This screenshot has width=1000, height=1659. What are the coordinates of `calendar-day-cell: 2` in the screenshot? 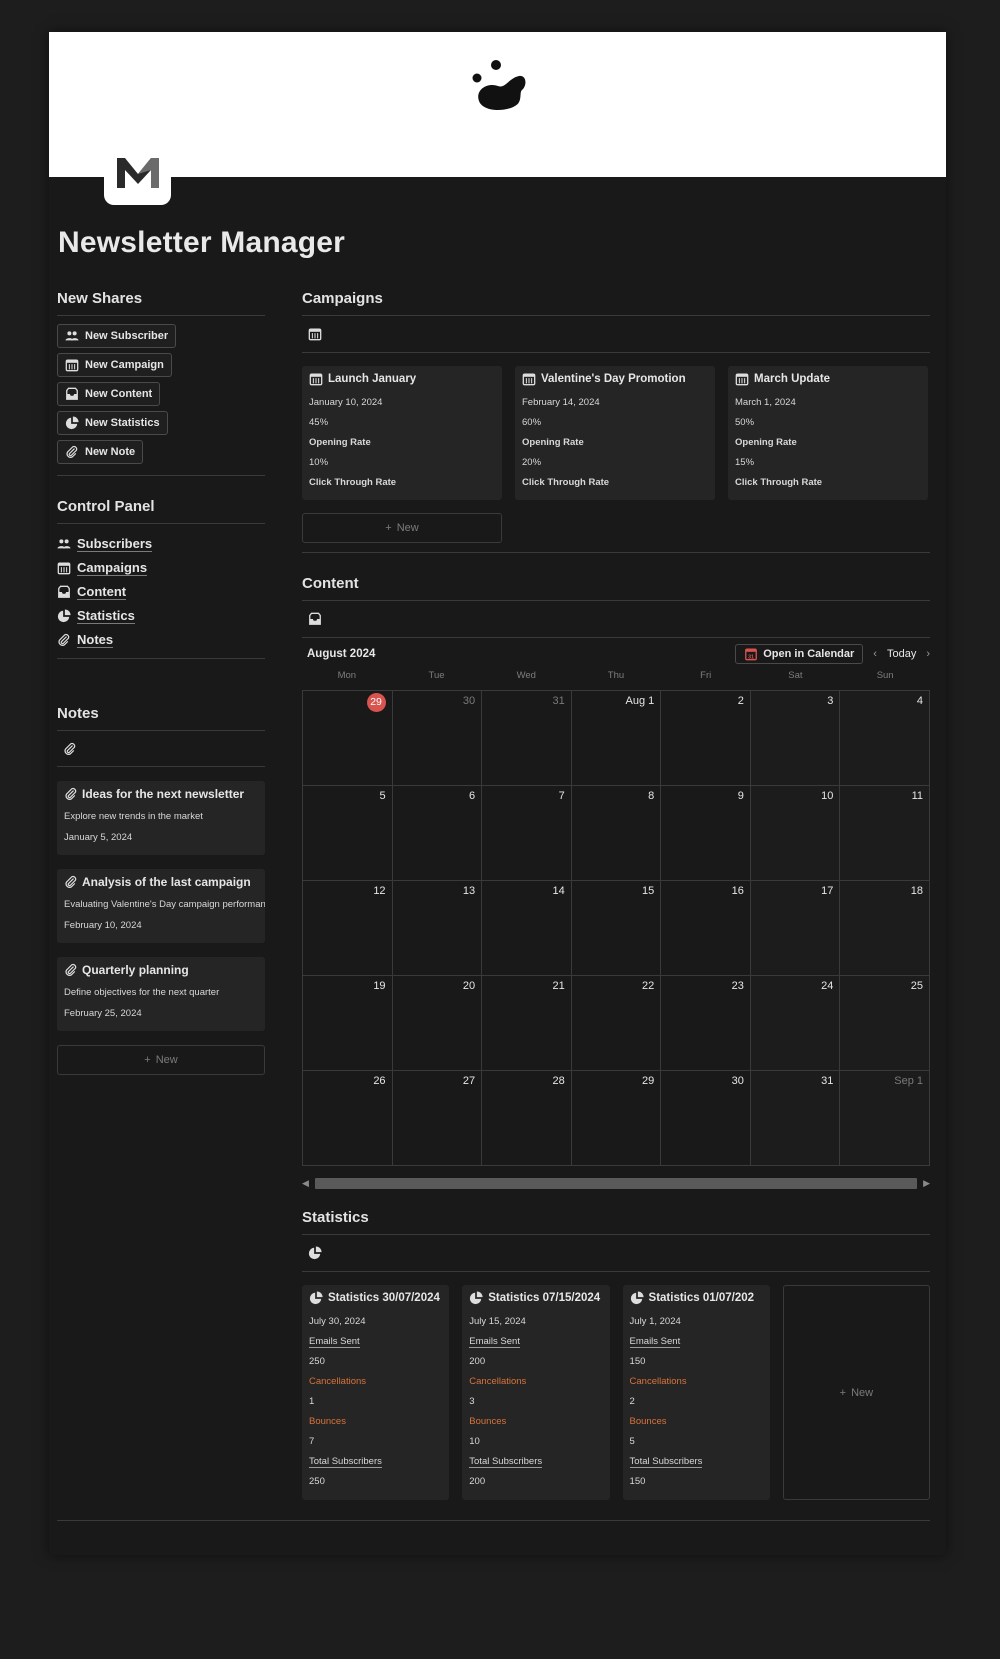 It's located at (706, 738).